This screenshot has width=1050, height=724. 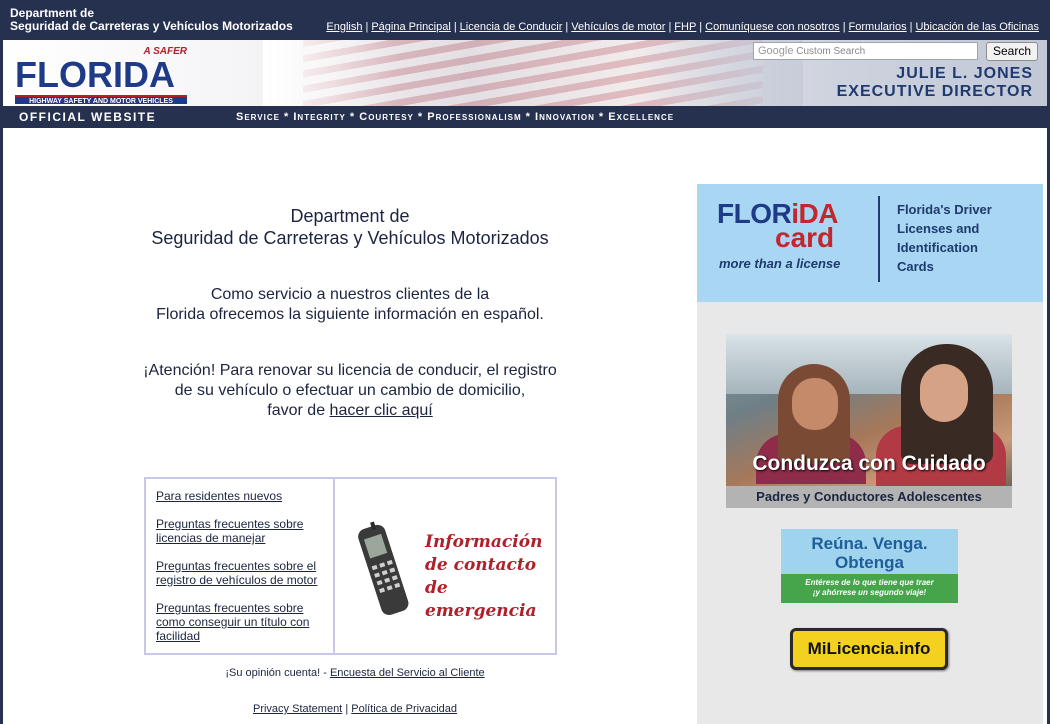 What do you see at coordinates (805, 237) in the screenshot?
I see `floridacard-card: card` at bounding box center [805, 237].